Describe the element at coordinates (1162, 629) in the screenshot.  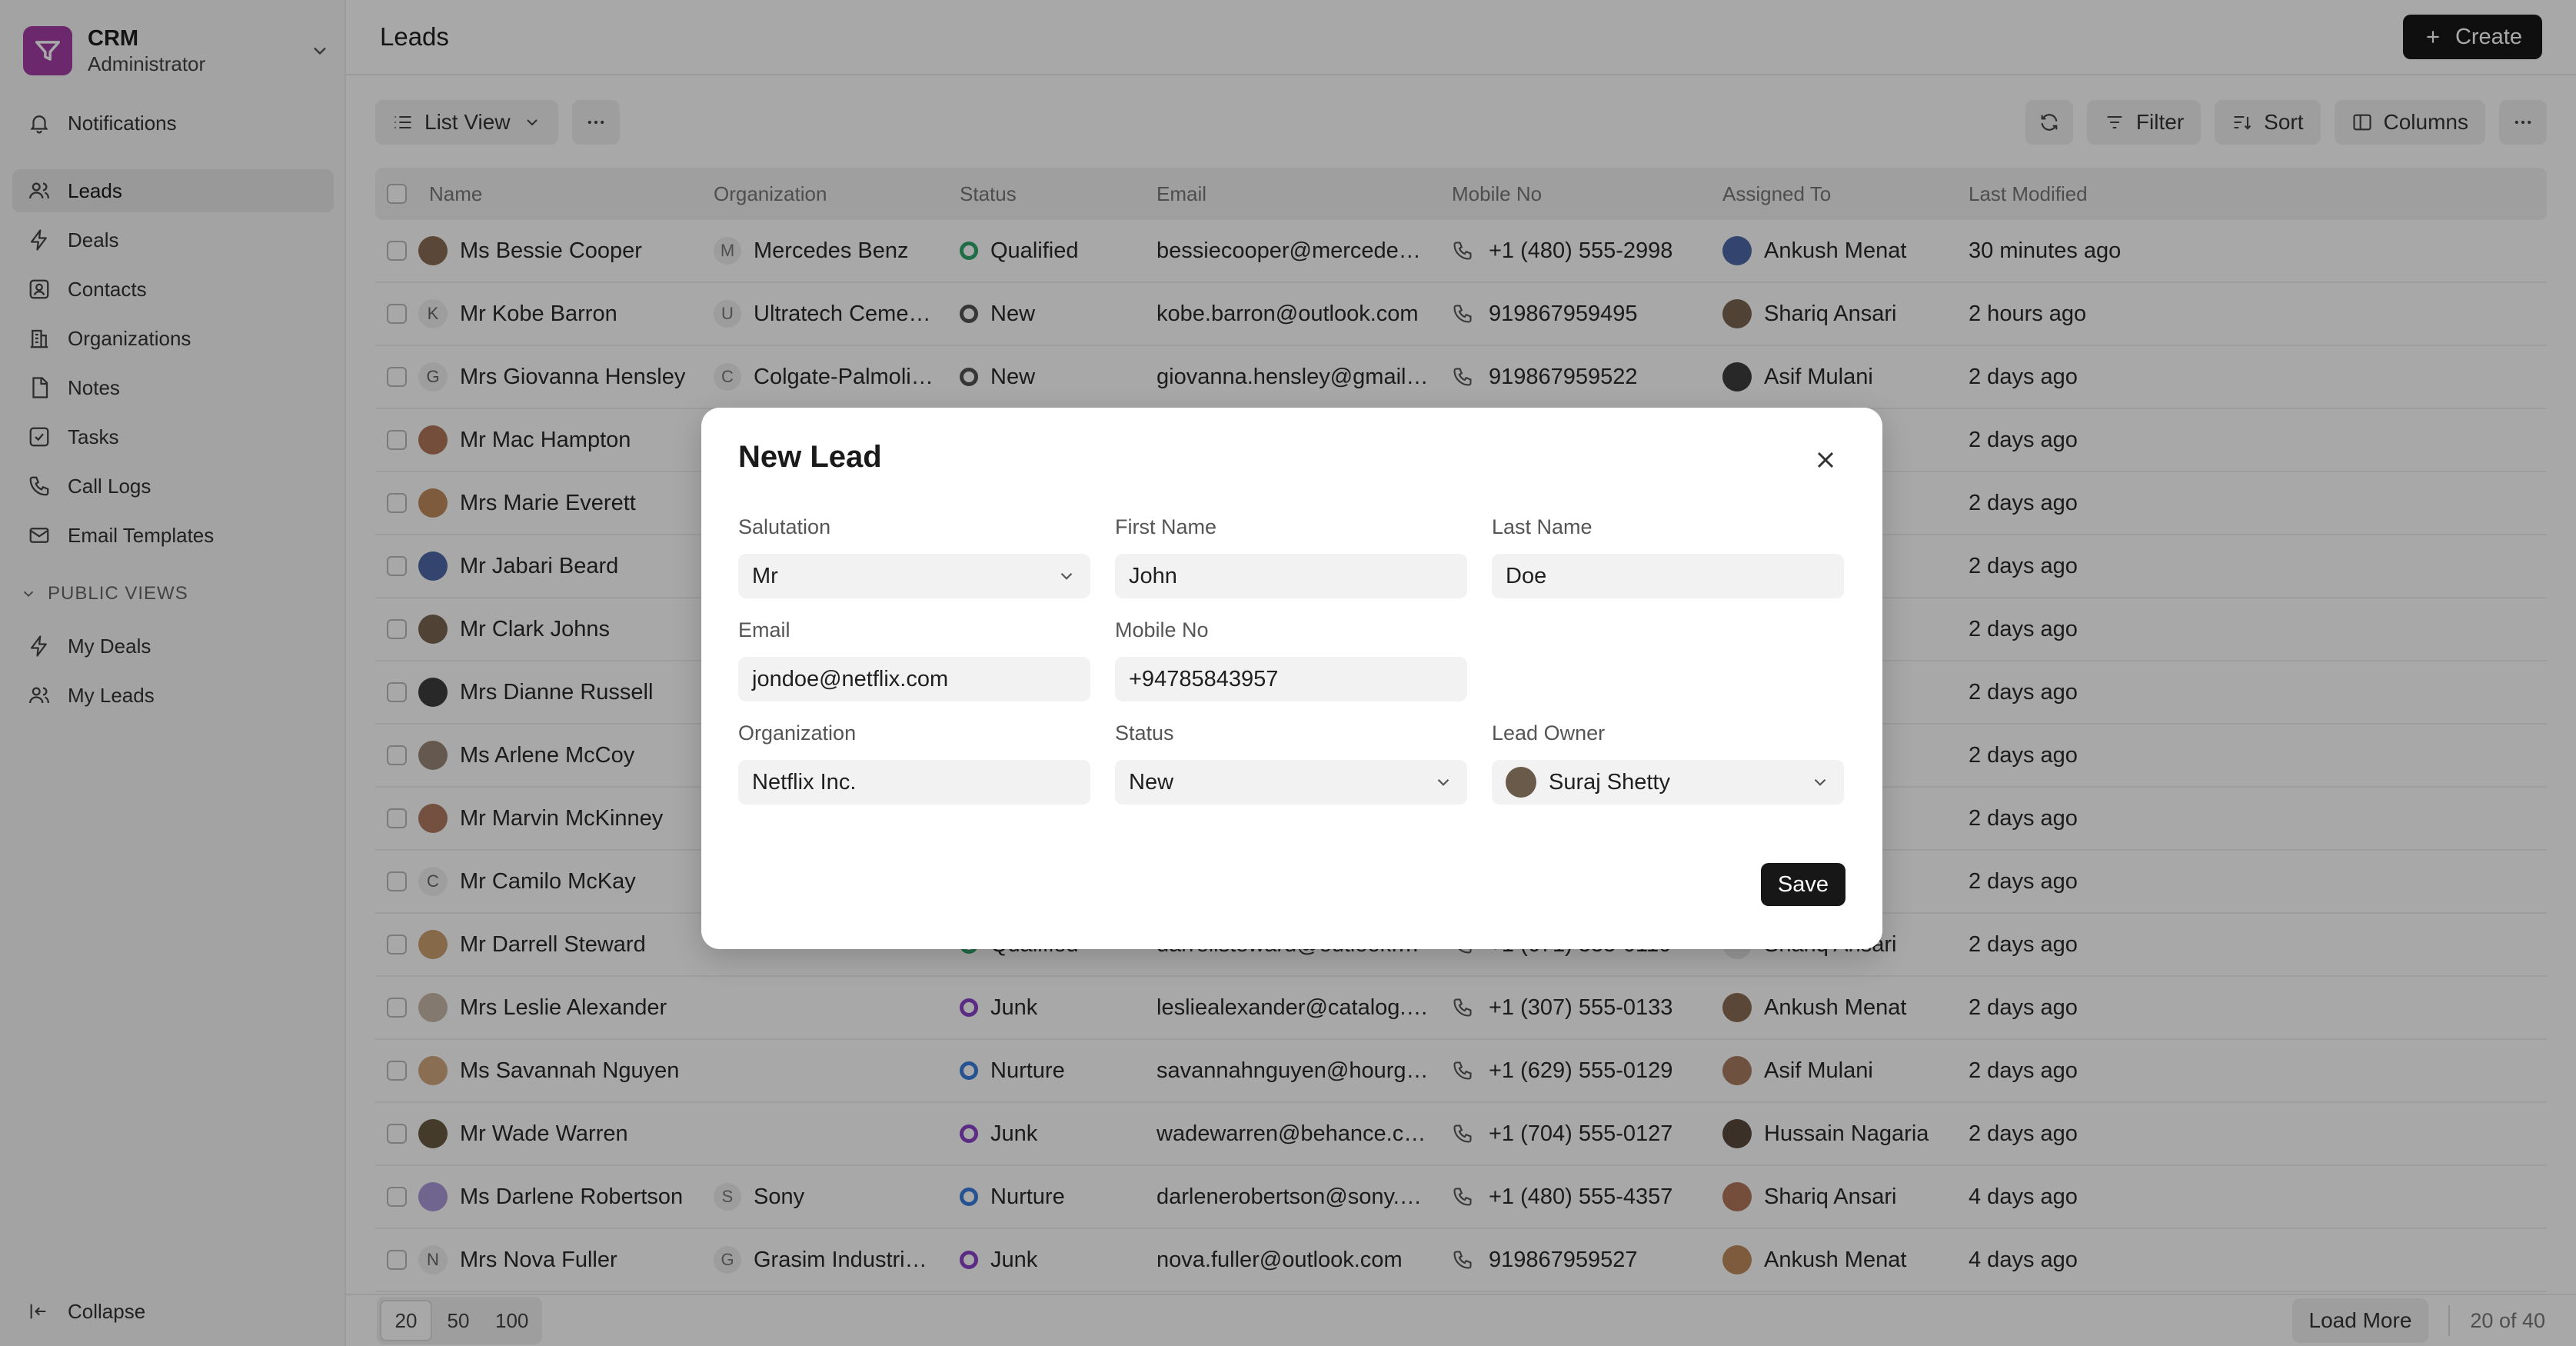
I see `mobile-label: Mobile No` at that location.